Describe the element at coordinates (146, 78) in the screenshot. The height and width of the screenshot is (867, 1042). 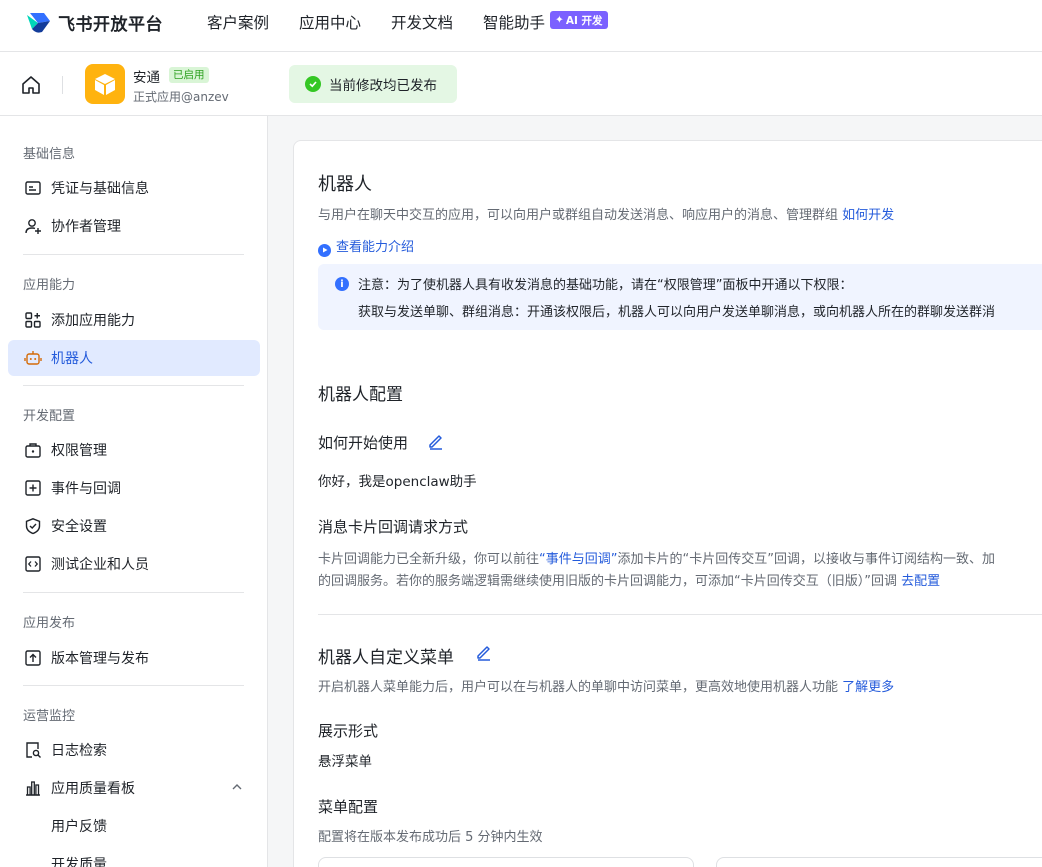
I see `app-name: 安通` at that location.